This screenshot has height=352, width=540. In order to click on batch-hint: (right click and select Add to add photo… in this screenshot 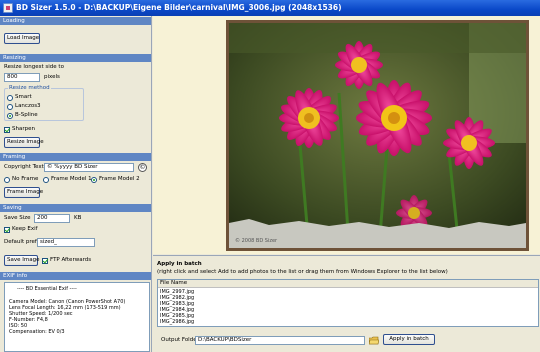, I will do `click(302, 272)`.